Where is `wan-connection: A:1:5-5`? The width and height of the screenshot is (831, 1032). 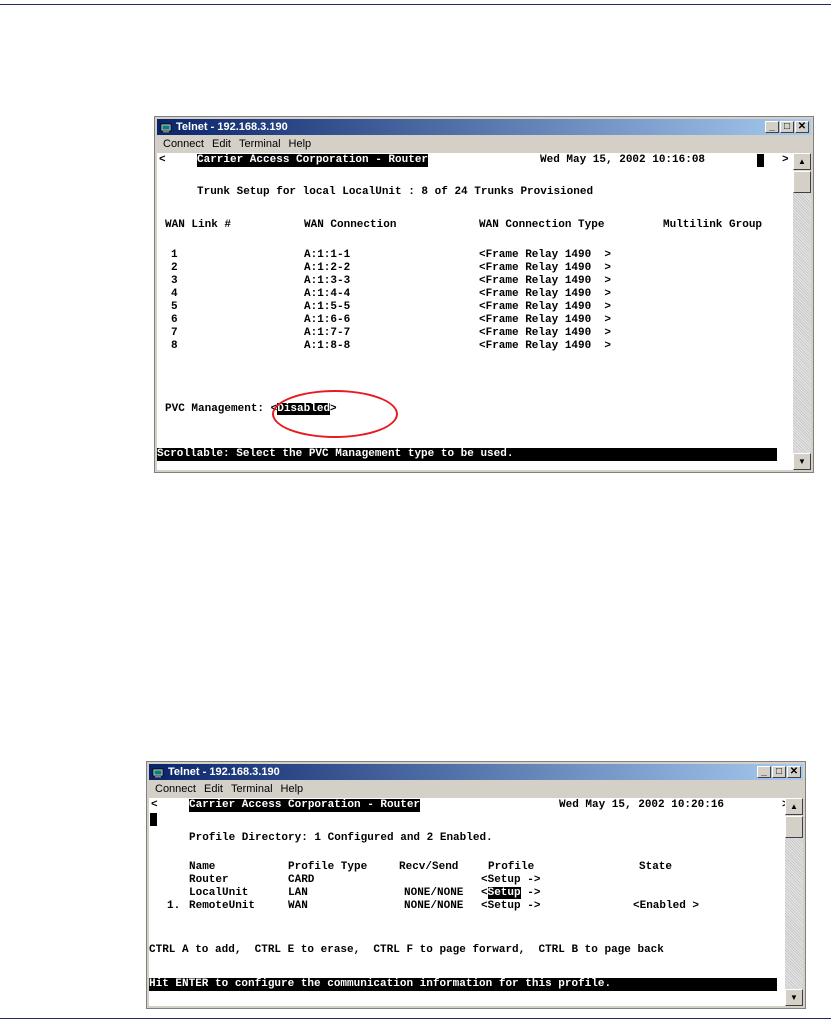
wan-connection: A:1:5-5 is located at coordinates (327, 307).